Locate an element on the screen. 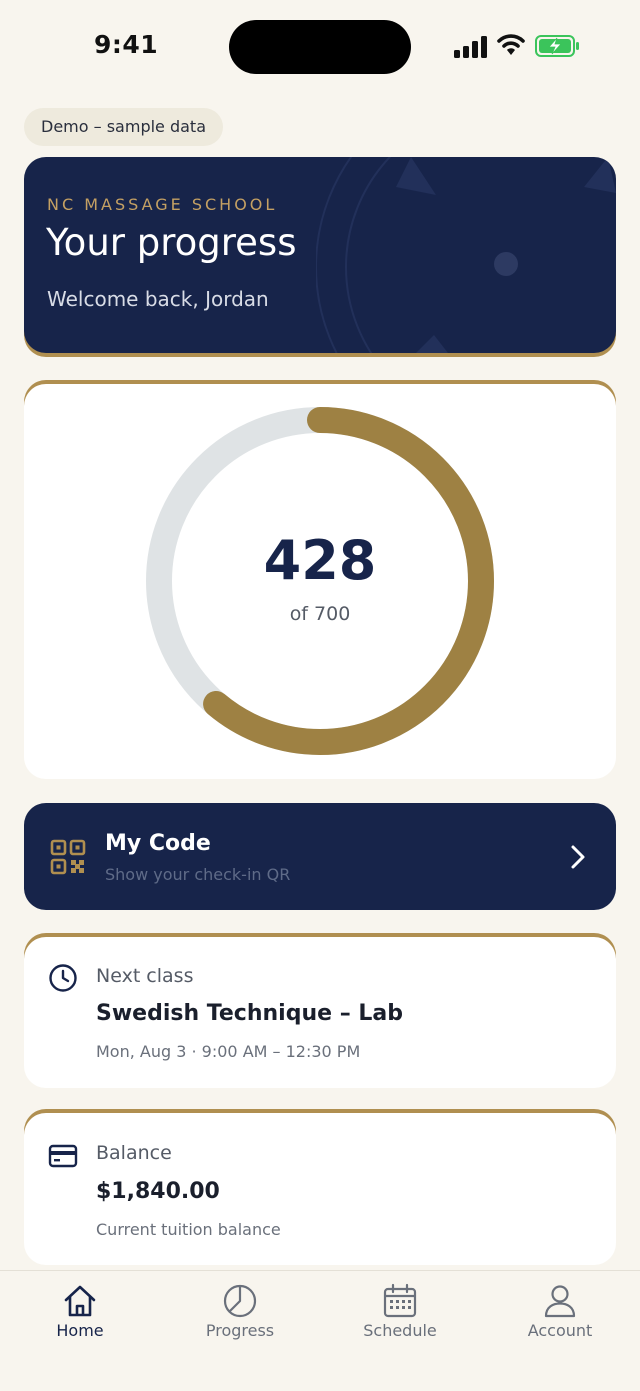  next-class-time: Mon, Aug 3 · 9:00 AM – 12:30 PM is located at coordinates (228, 1051).